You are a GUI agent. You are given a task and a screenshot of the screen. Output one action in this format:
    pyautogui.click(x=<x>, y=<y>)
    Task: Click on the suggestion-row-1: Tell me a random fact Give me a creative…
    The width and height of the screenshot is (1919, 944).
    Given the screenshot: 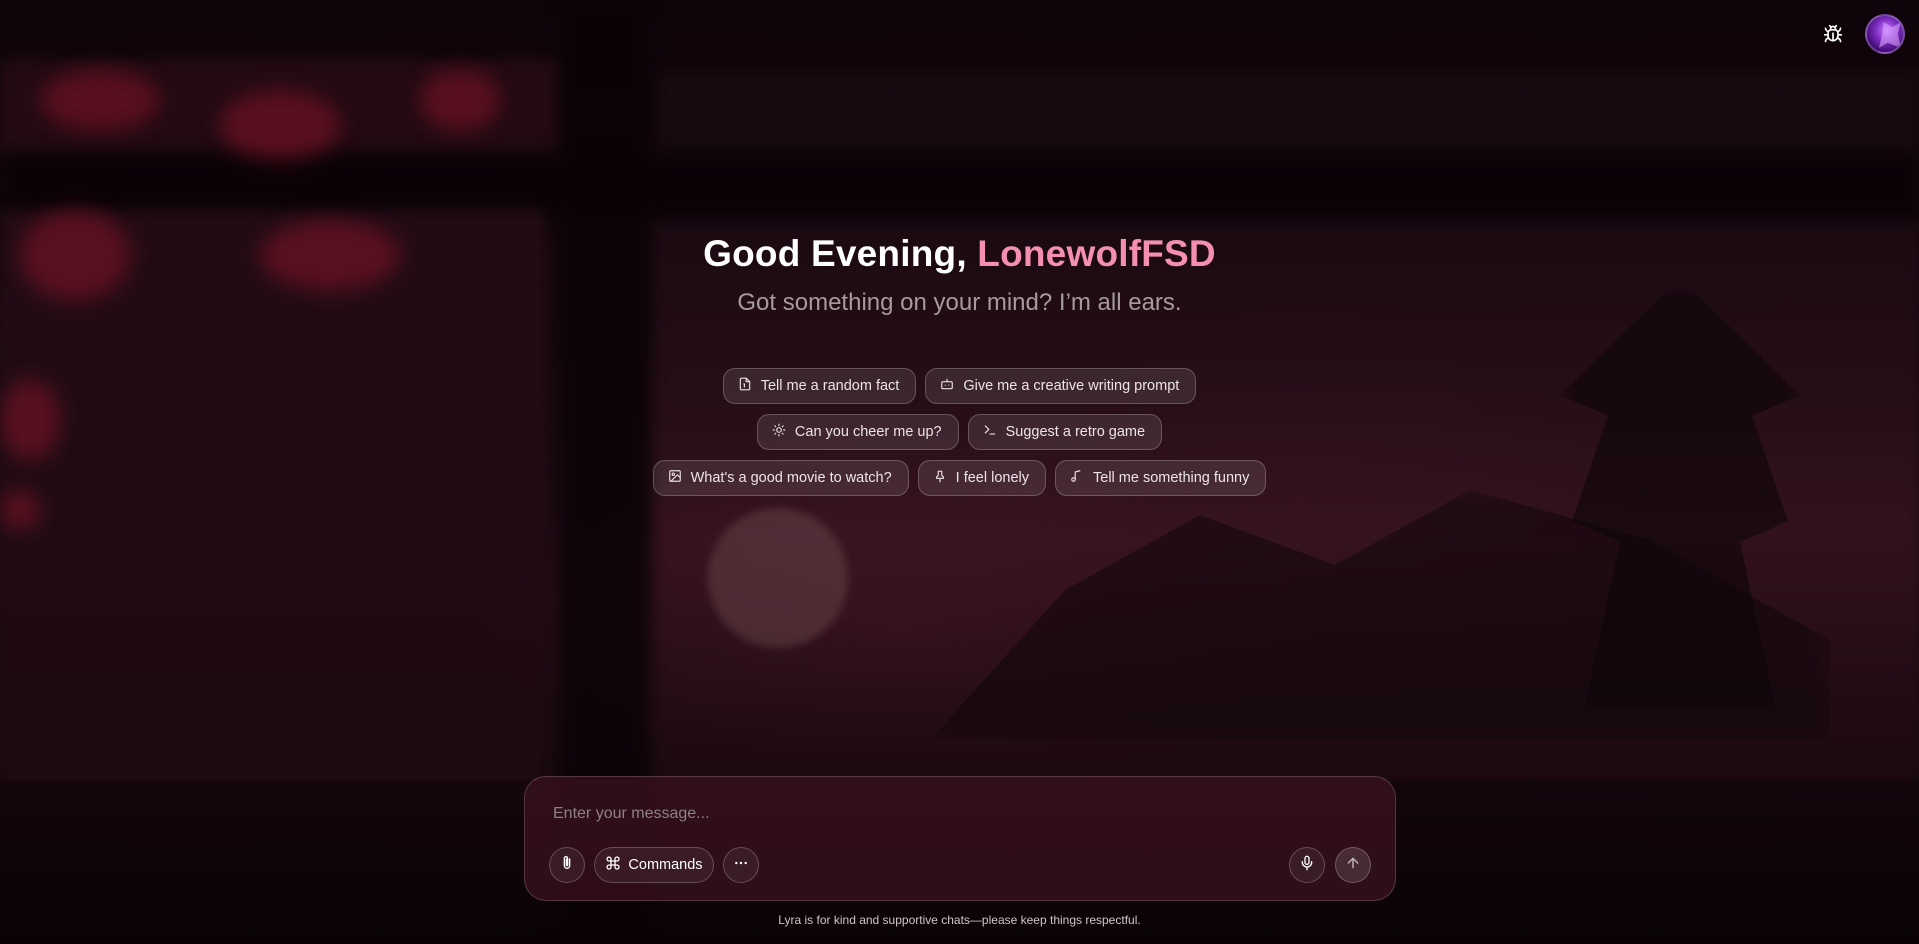 What is the action you would take?
    pyautogui.click(x=959, y=386)
    